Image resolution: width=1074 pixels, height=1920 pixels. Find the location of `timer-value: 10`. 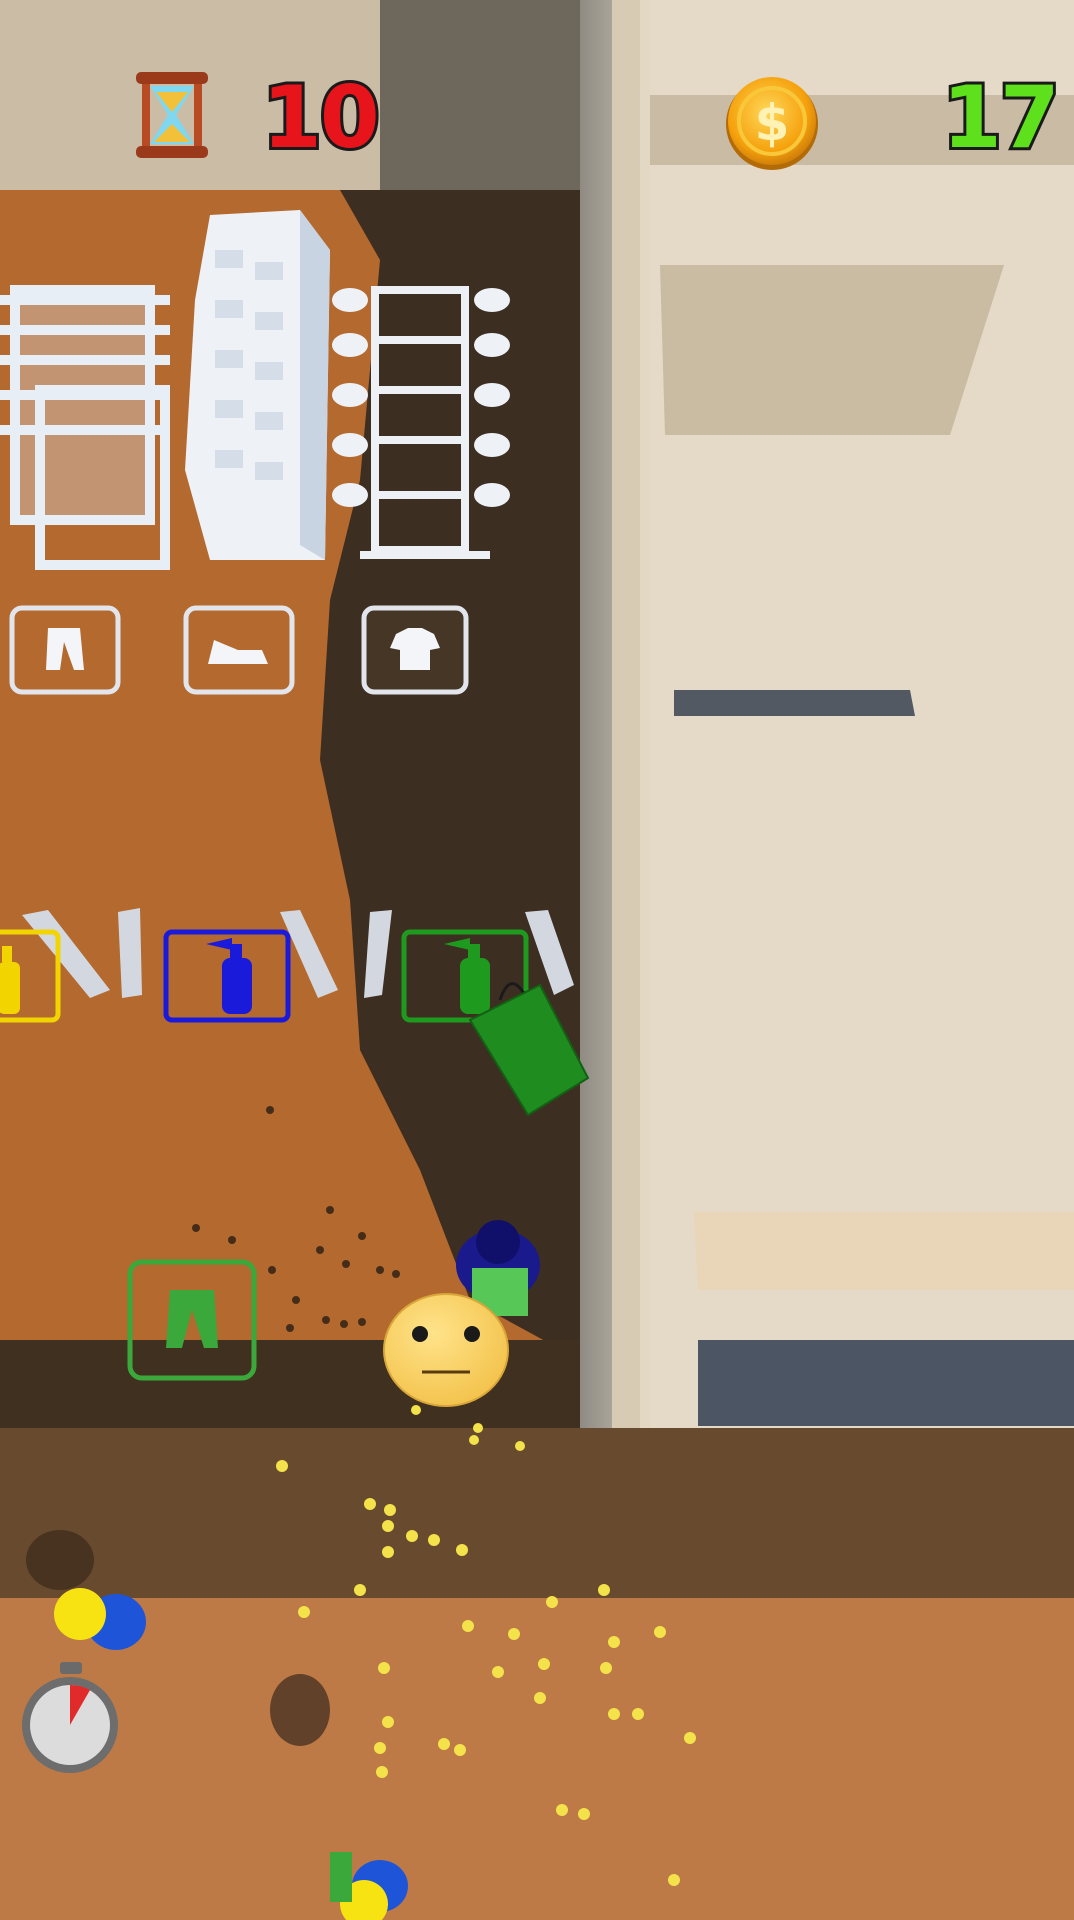

timer-value: 10 is located at coordinates (321, 118).